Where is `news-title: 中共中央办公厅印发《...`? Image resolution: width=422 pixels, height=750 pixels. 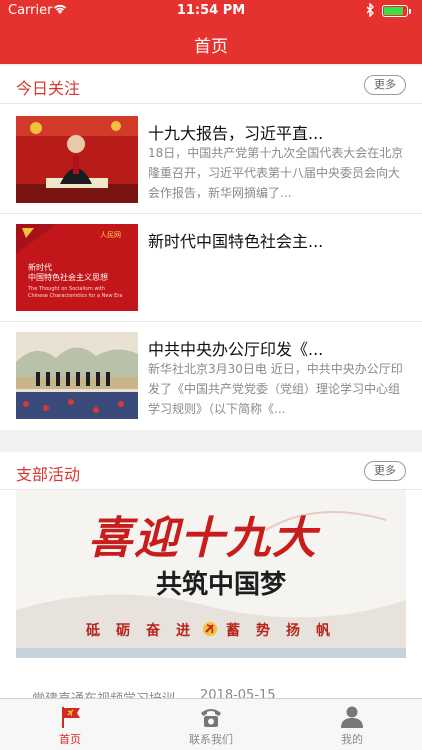 news-title: 中共中央办公厅印发《... is located at coordinates (236, 349).